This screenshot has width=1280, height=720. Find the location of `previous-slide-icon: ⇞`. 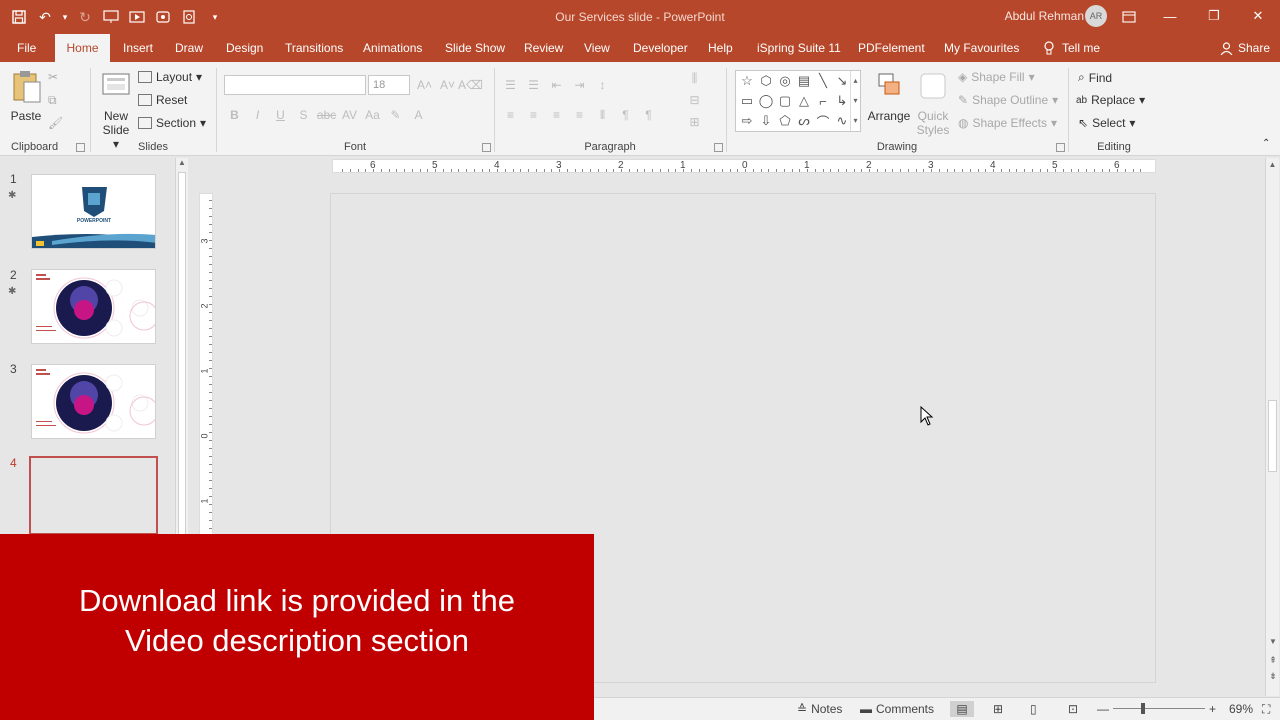

previous-slide-icon: ⇞ is located at coordinates (1273, 660).